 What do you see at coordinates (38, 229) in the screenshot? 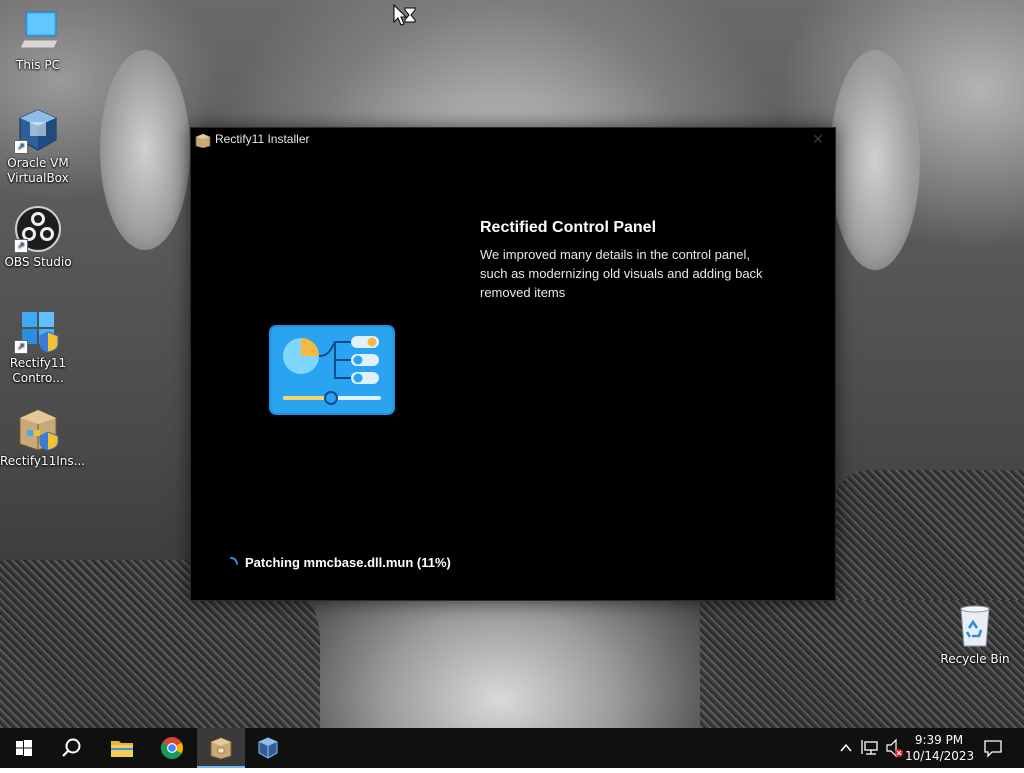
I see `obs-studio-icon: ↗` at bounding box center [38, 229].